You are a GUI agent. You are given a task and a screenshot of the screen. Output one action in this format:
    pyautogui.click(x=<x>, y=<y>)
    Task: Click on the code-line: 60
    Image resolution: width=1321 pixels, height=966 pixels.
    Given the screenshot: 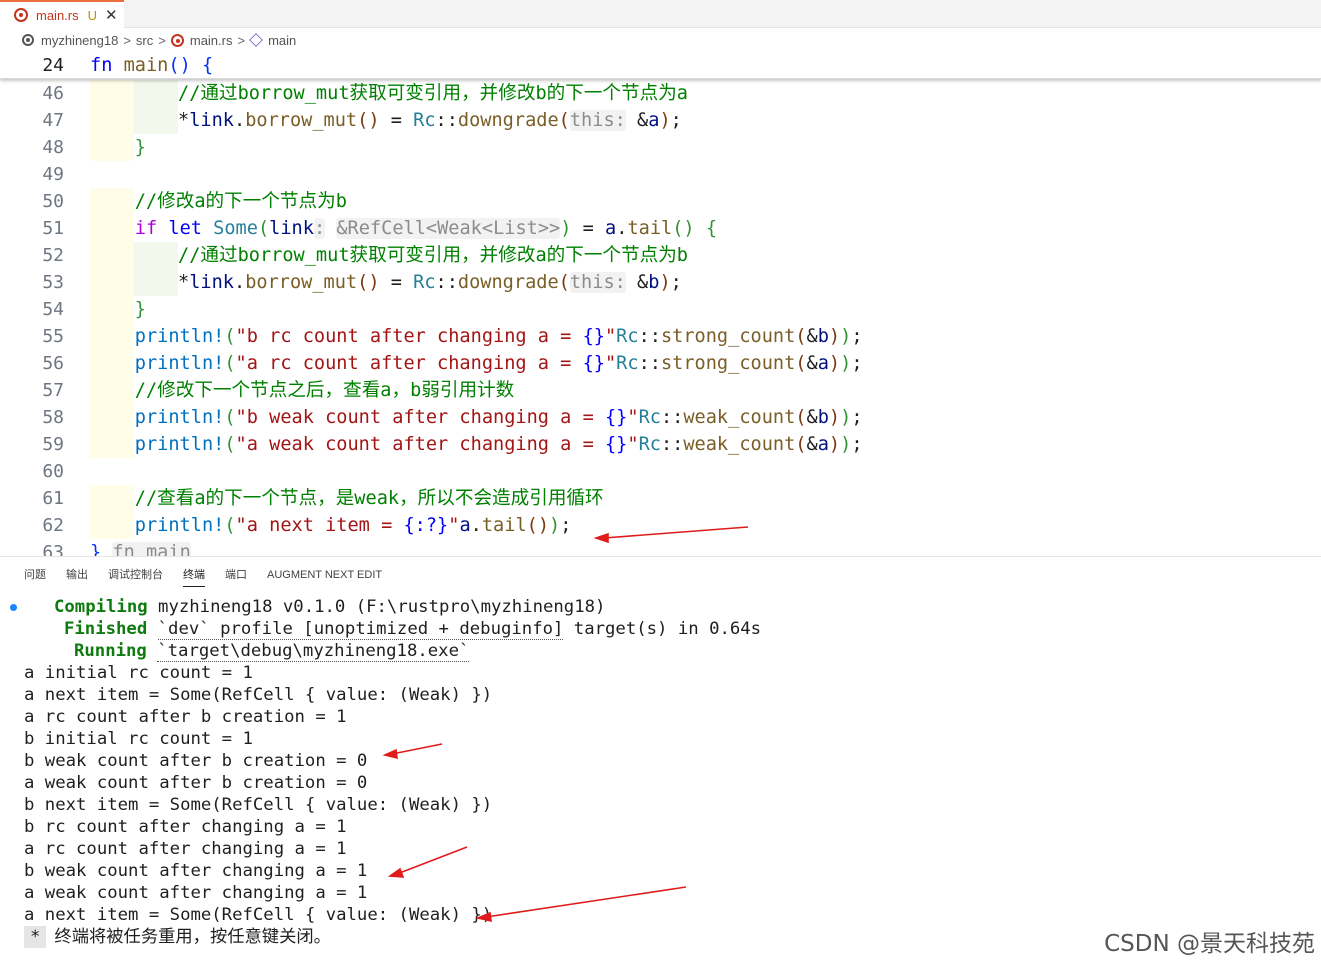 What is the action you would take?
    pyautogui.click(x=660, y=471)
    